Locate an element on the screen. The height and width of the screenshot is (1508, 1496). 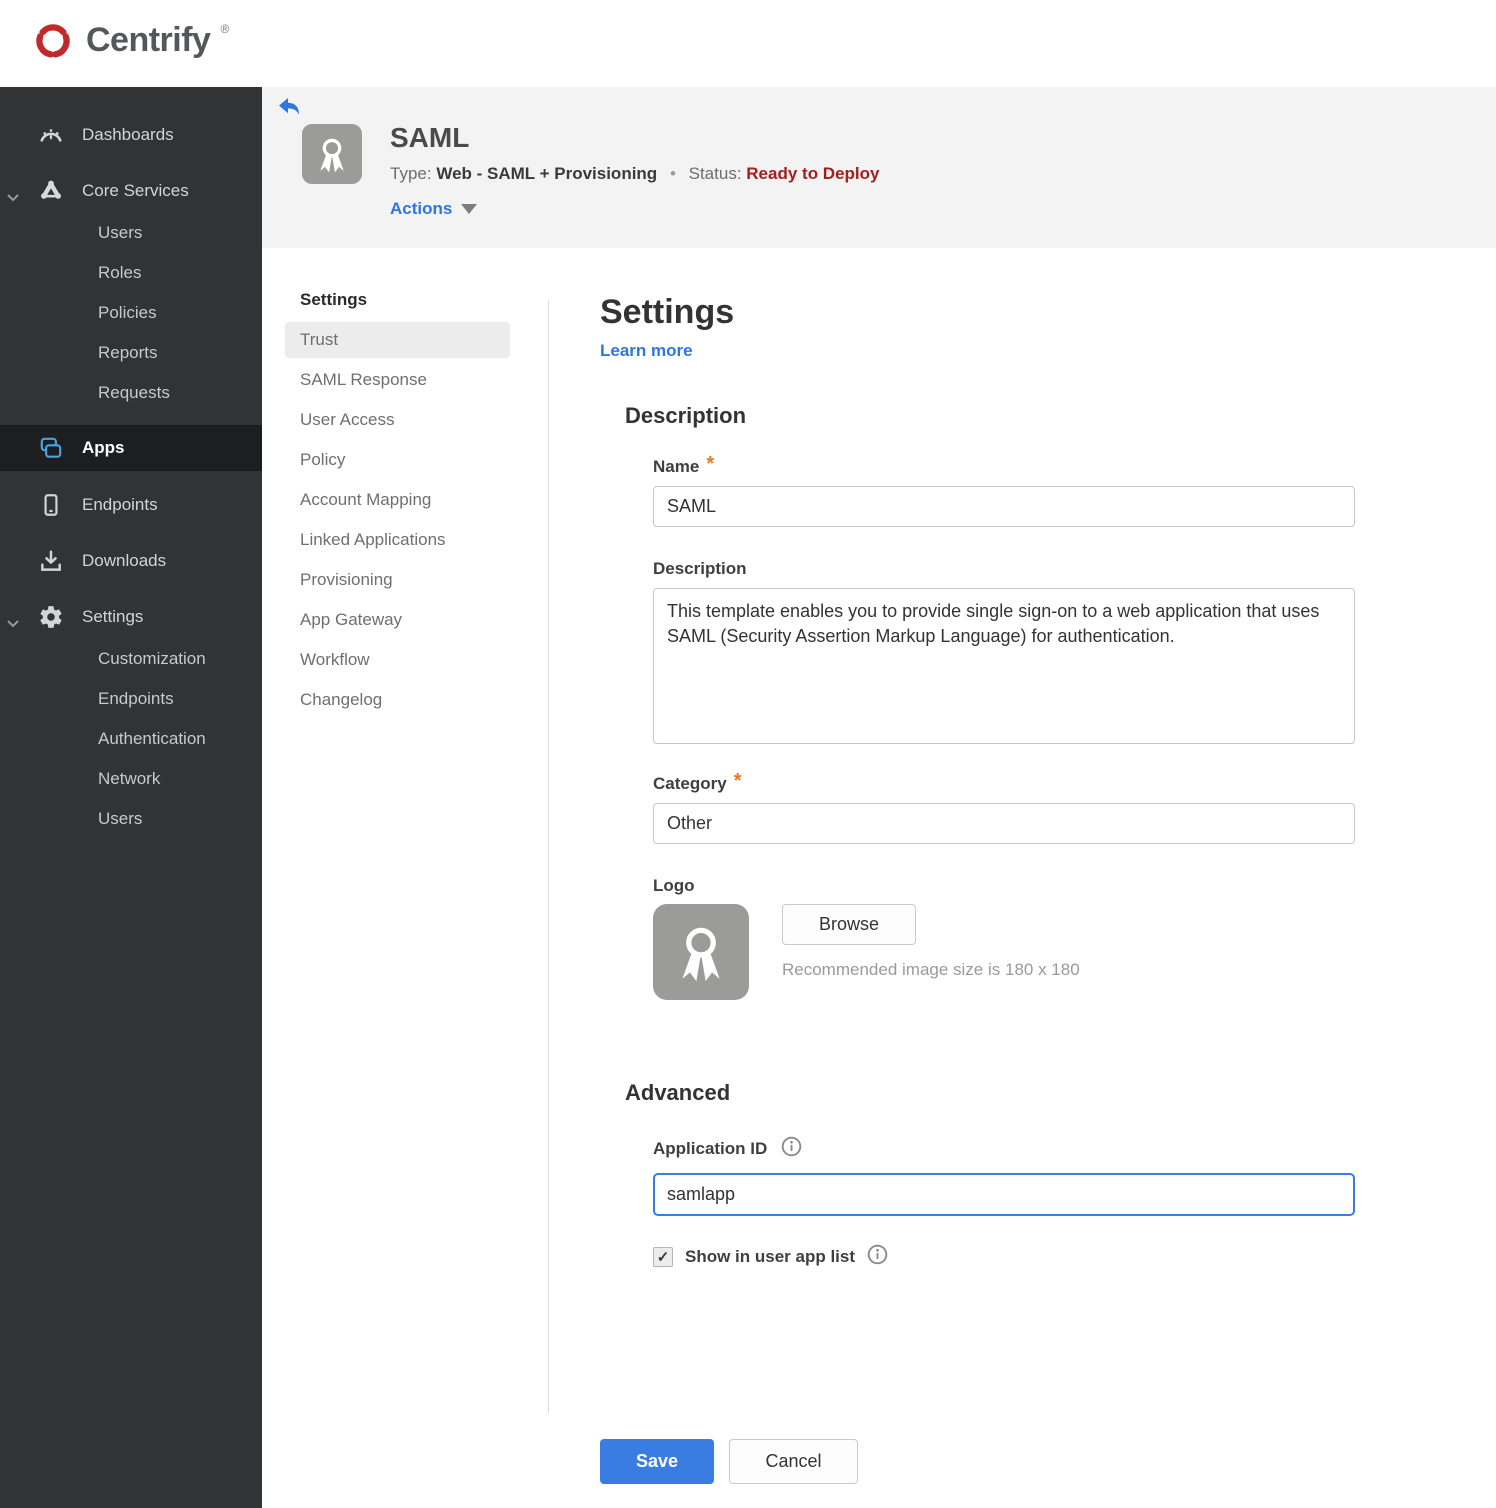
brand-registered-mark: ® is located at coordinates (225, 29).